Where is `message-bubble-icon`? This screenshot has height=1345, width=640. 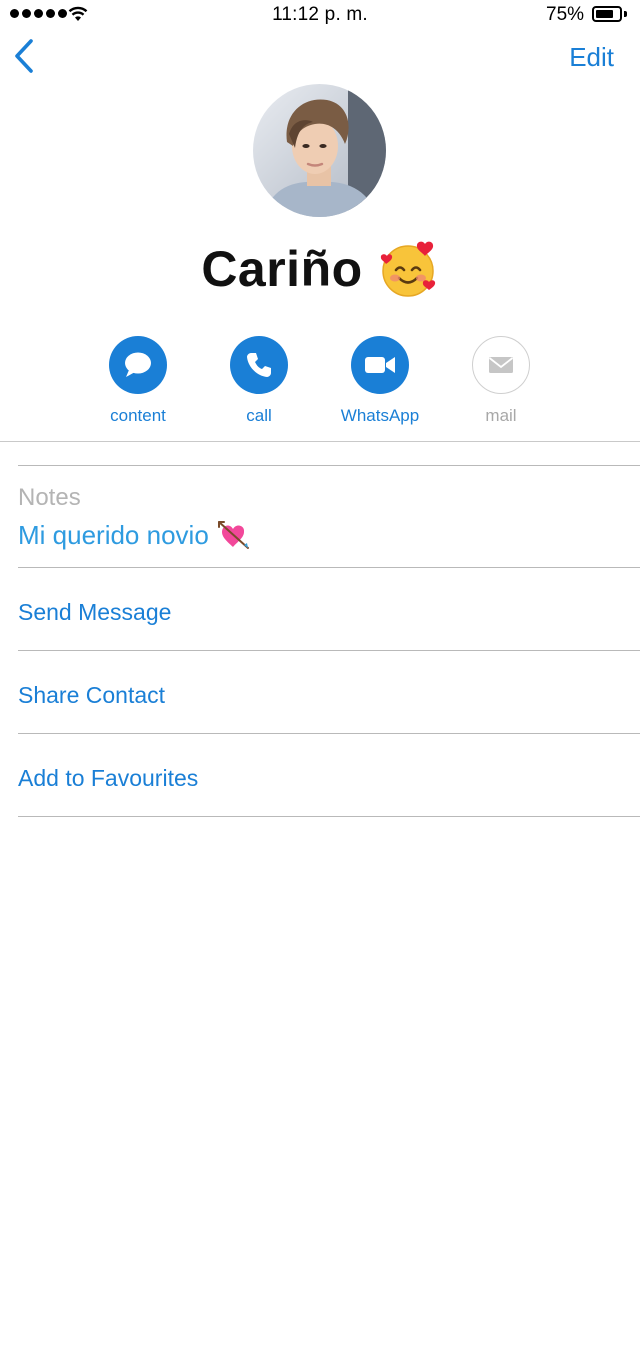 message-bubble-icon is located at coordinates (138, 364).